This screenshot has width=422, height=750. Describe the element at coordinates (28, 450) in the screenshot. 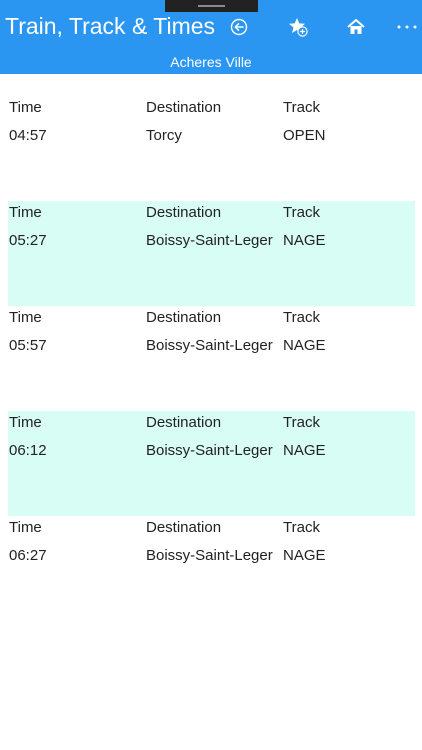

I see `departure-time: 06:12` at that location.